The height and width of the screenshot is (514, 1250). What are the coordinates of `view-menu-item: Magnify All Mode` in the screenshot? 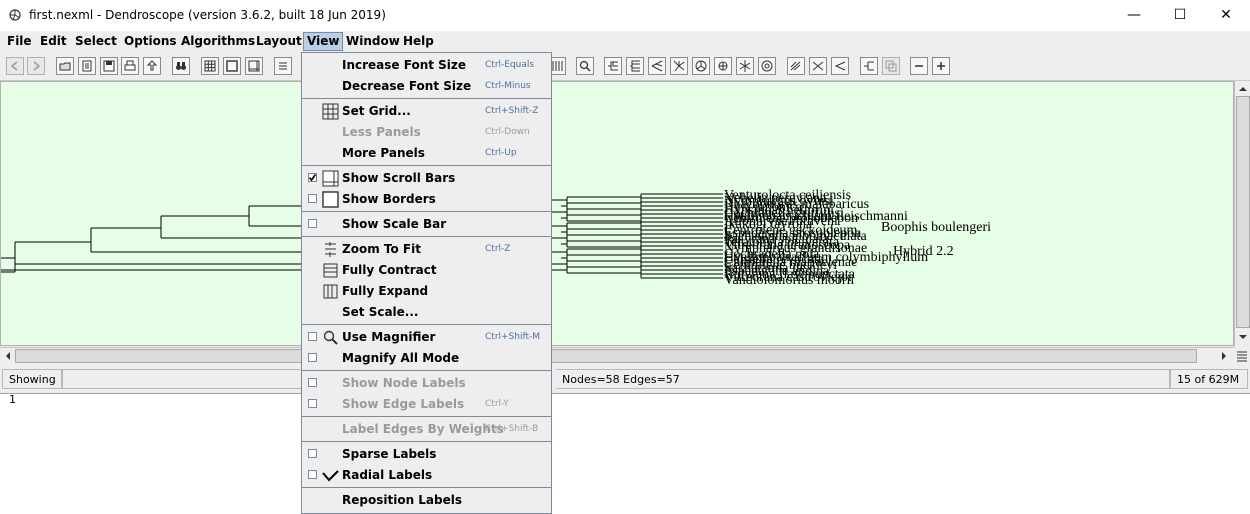 It's located at (426, 358).